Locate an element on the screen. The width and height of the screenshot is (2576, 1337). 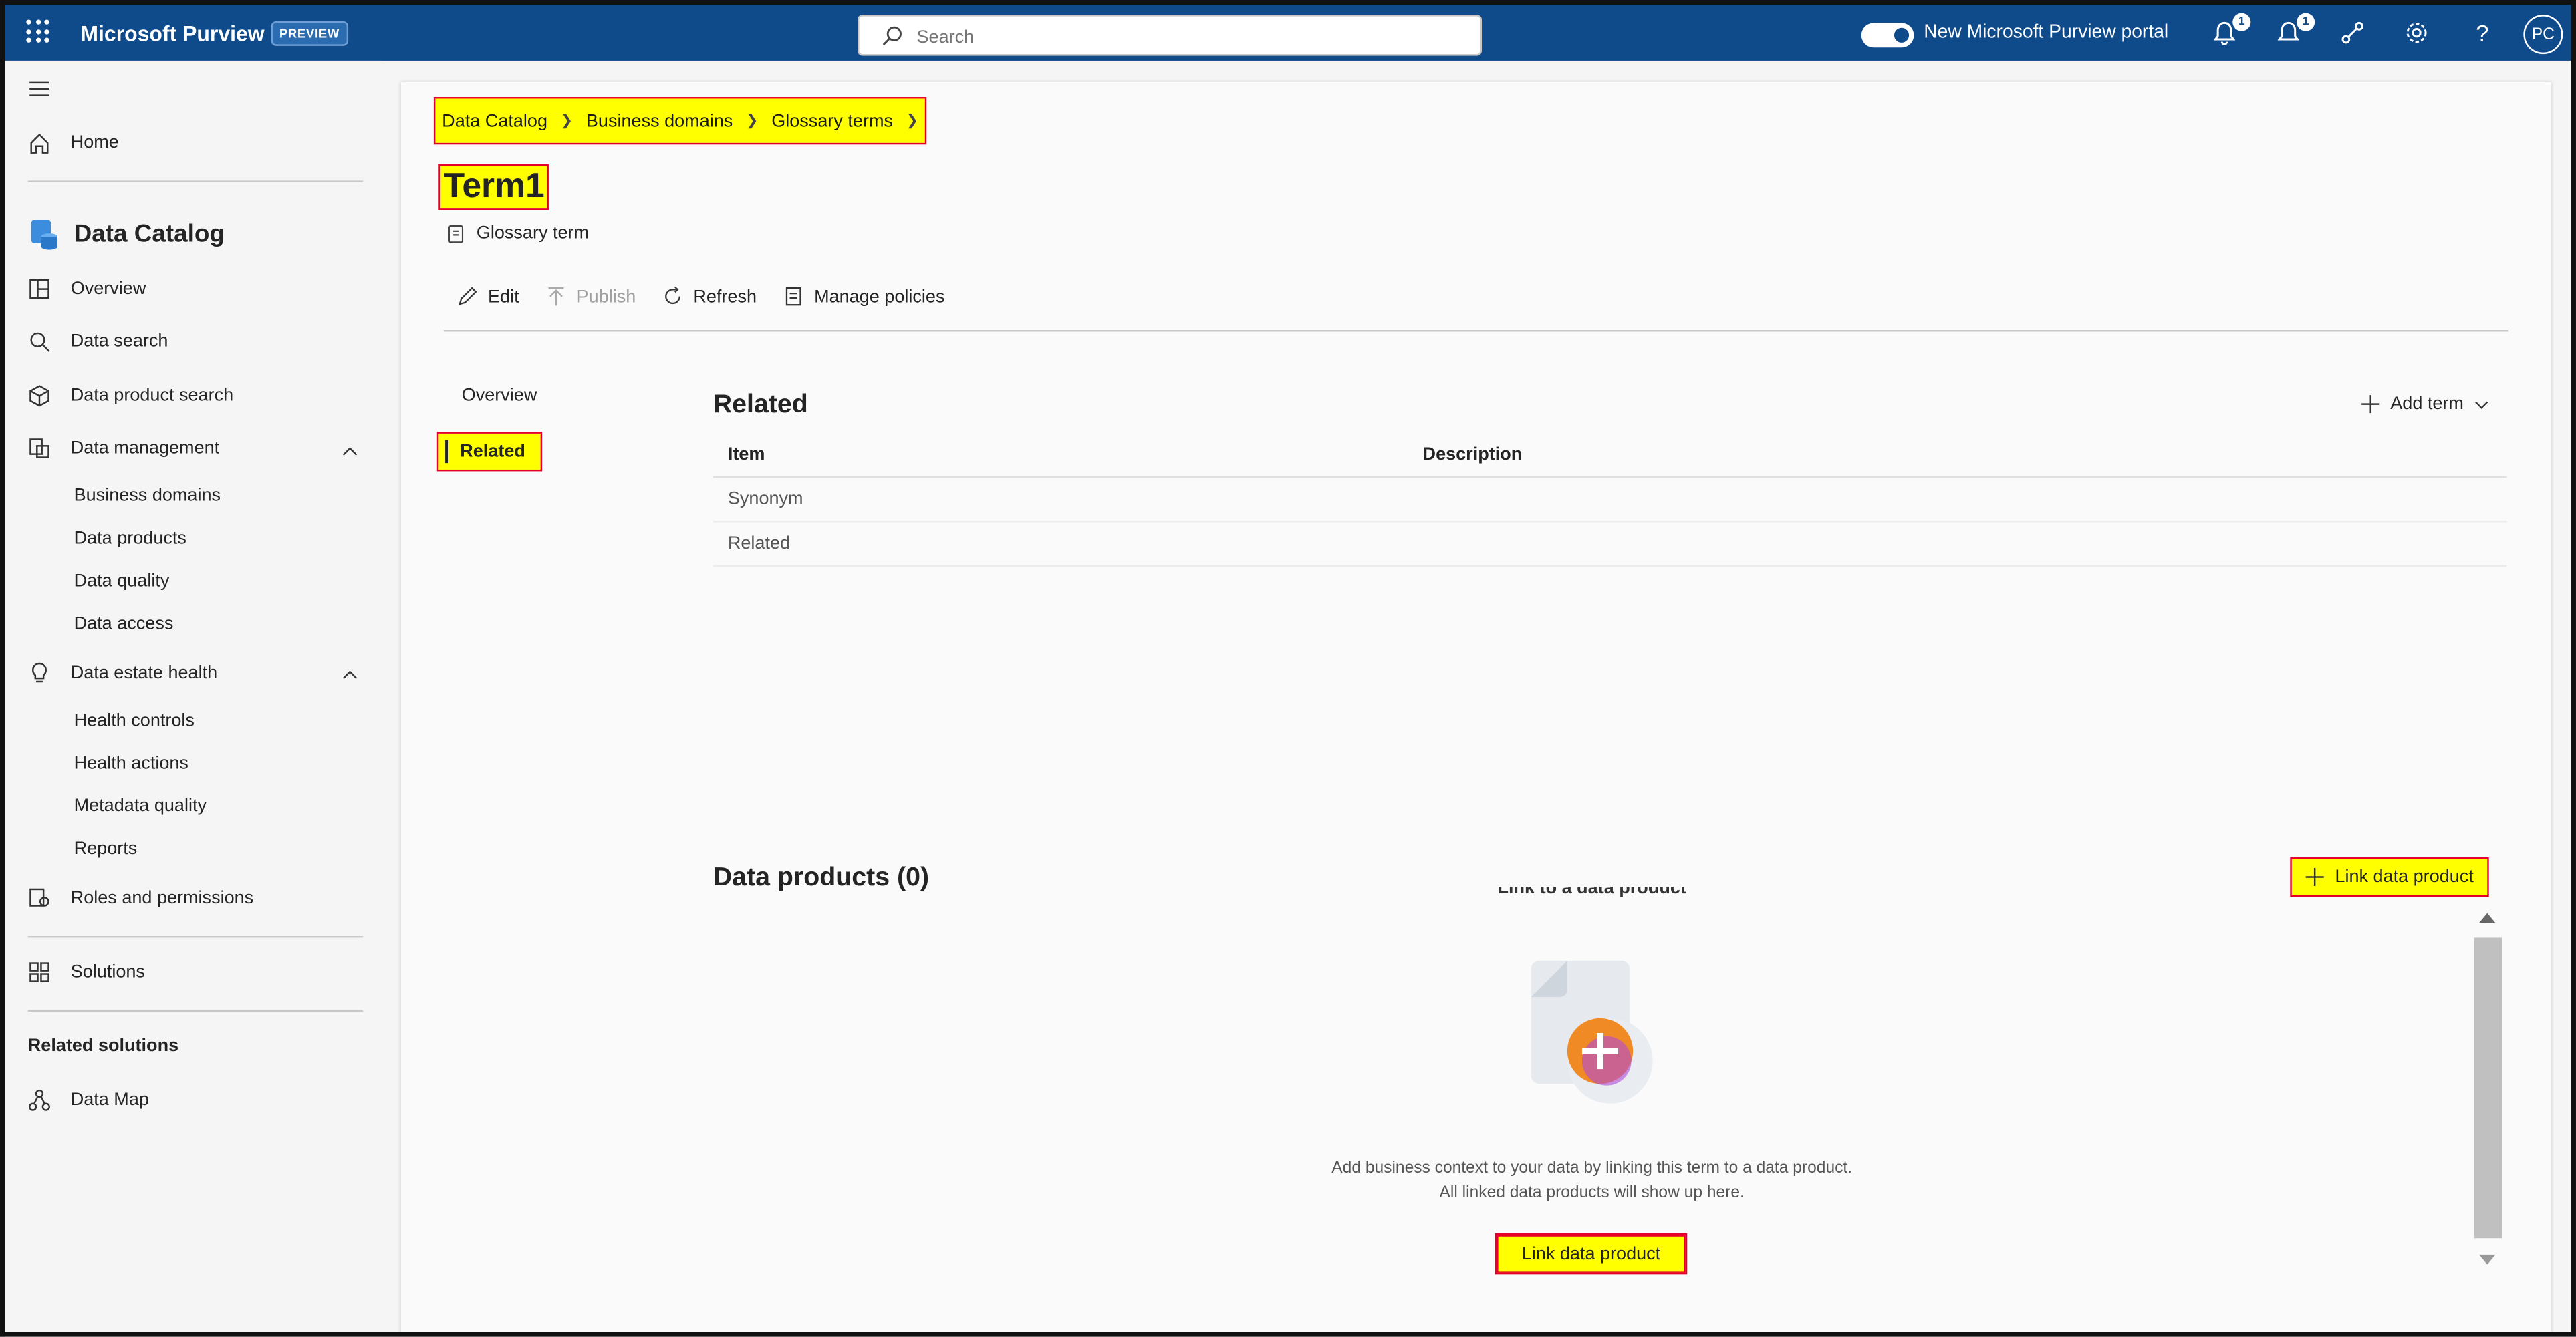
app-section-title: Data Catalog is located at coordinates (127, 233).